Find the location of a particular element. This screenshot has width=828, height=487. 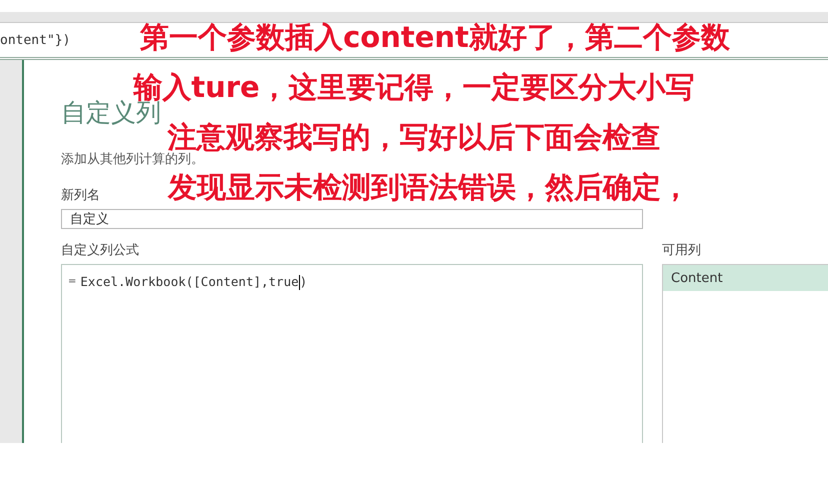

annotation-text: 第一个参数插入content就好了，第二个参数 is located at coordinates (434, 37).